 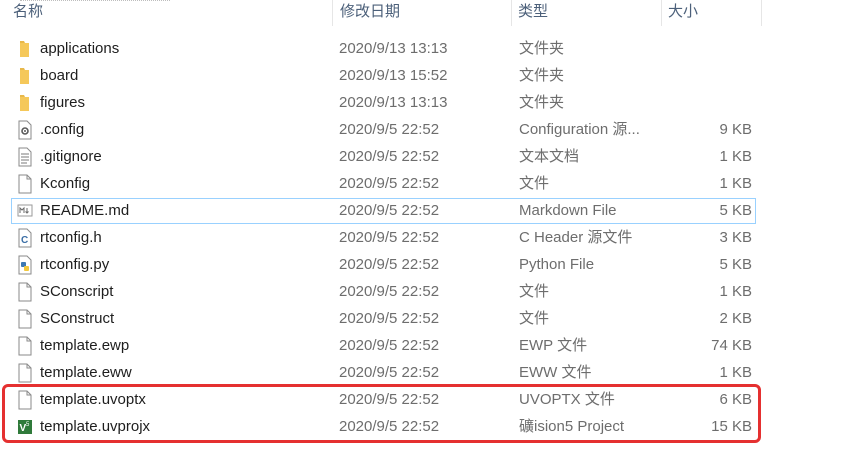 What do you see at coordinates (735, 318) in the screenshot?
I see `file-size: 2 KB` at bounding box center [735, 318].